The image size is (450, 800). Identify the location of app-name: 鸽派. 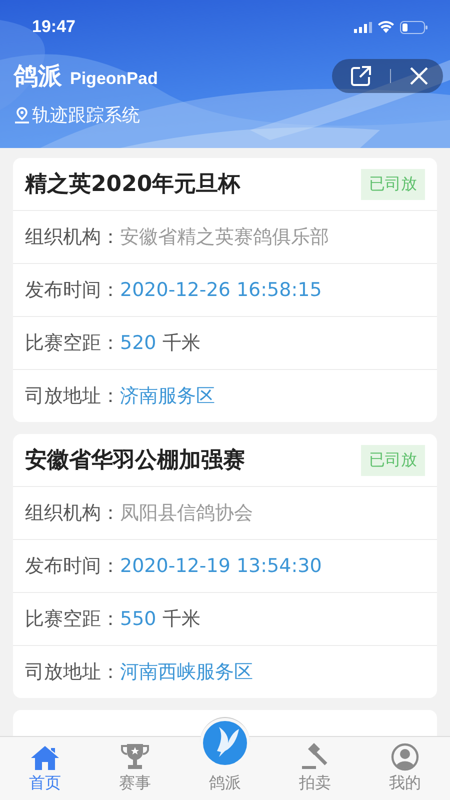
(38, 76).